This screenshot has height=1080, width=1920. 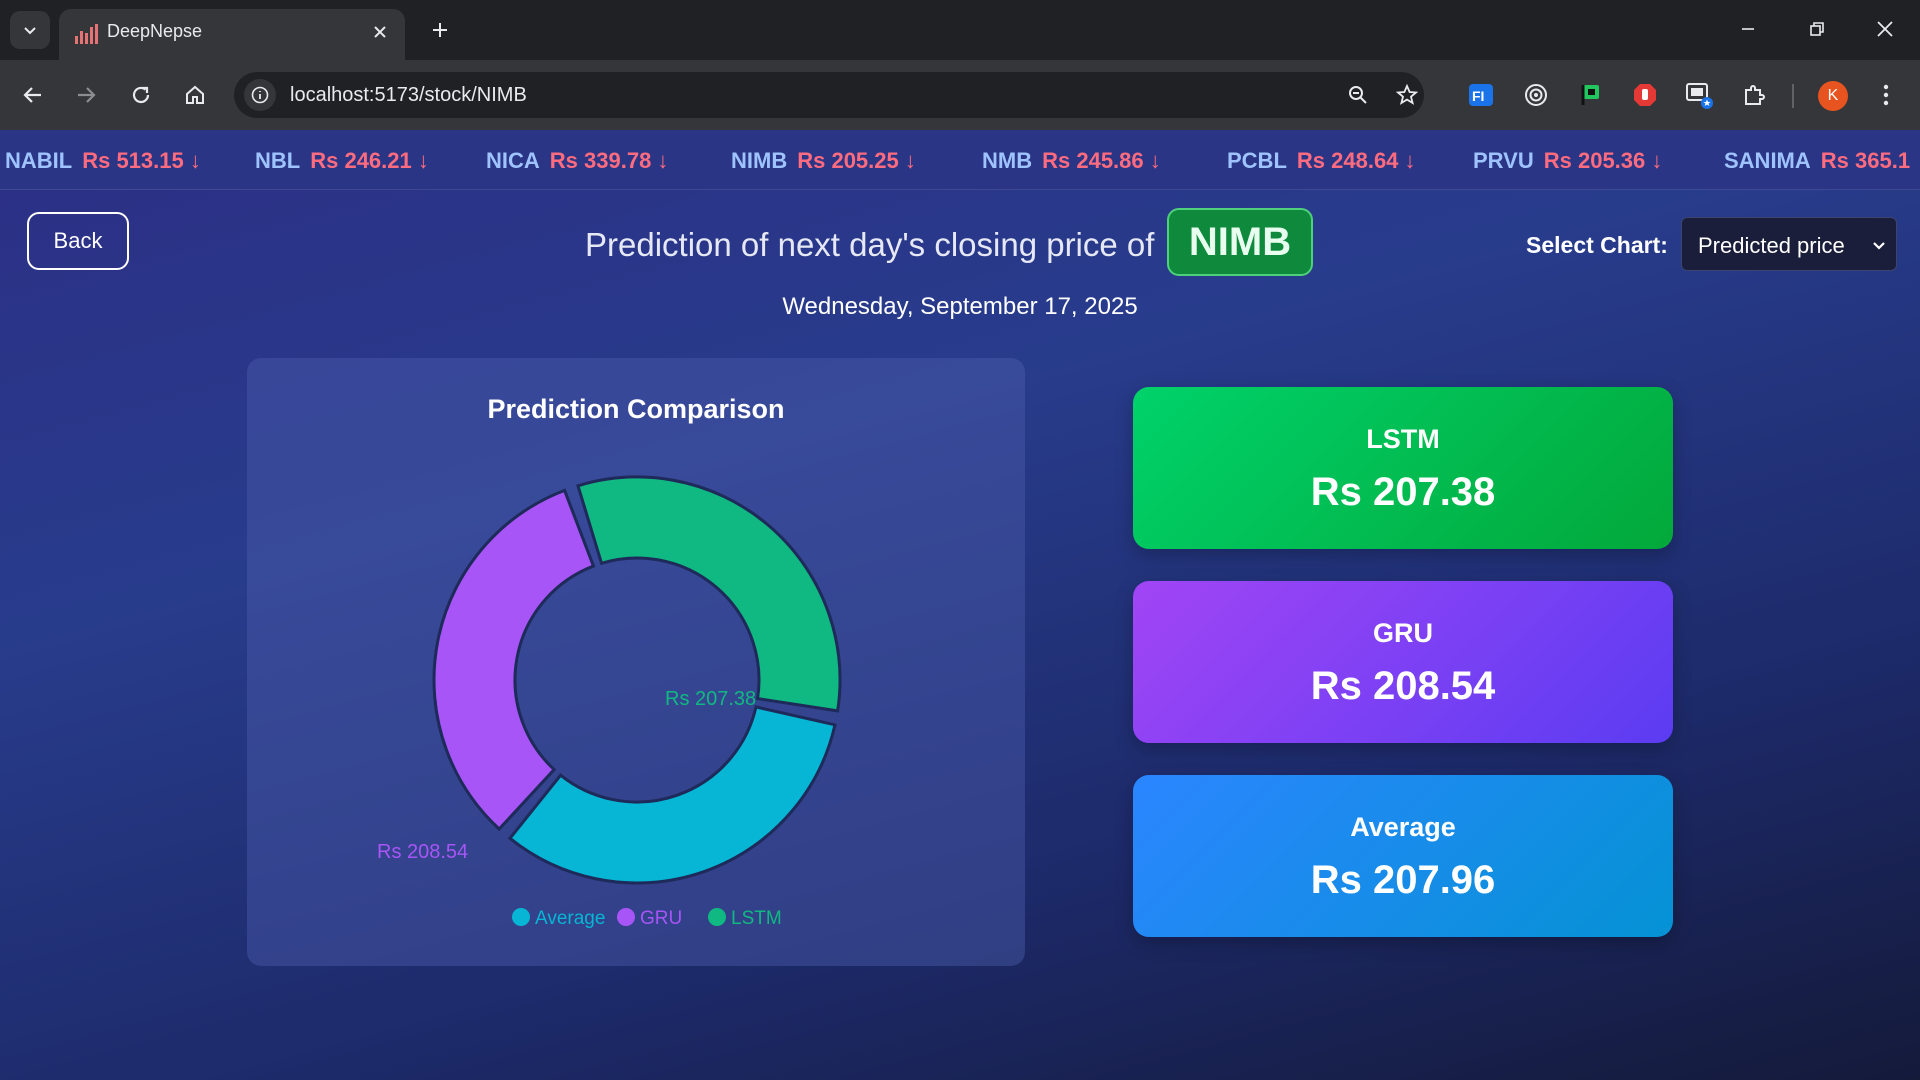 I want to click on window-extension-icon, so click(x=1699, y=96).